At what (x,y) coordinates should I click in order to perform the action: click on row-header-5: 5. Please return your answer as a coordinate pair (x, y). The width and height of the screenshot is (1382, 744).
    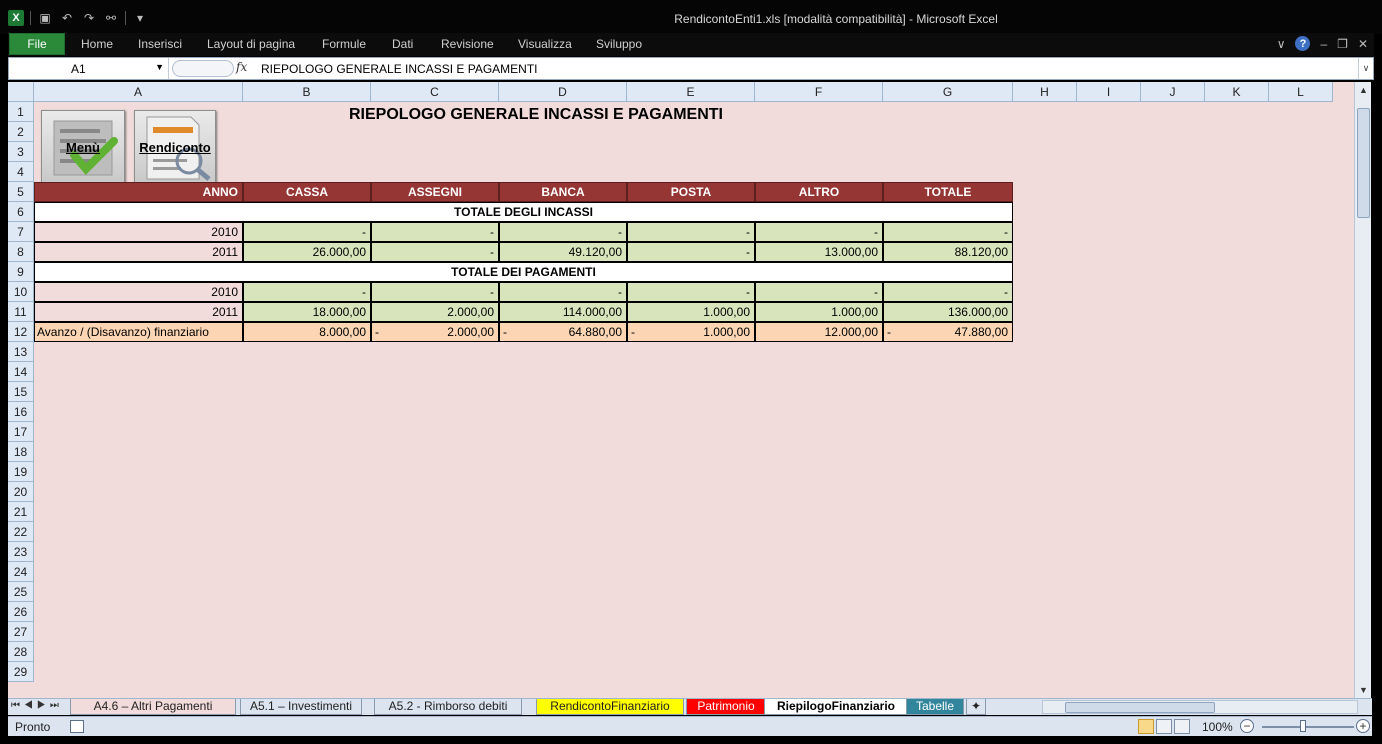
    Looking at the image, I should click on (21, 192).